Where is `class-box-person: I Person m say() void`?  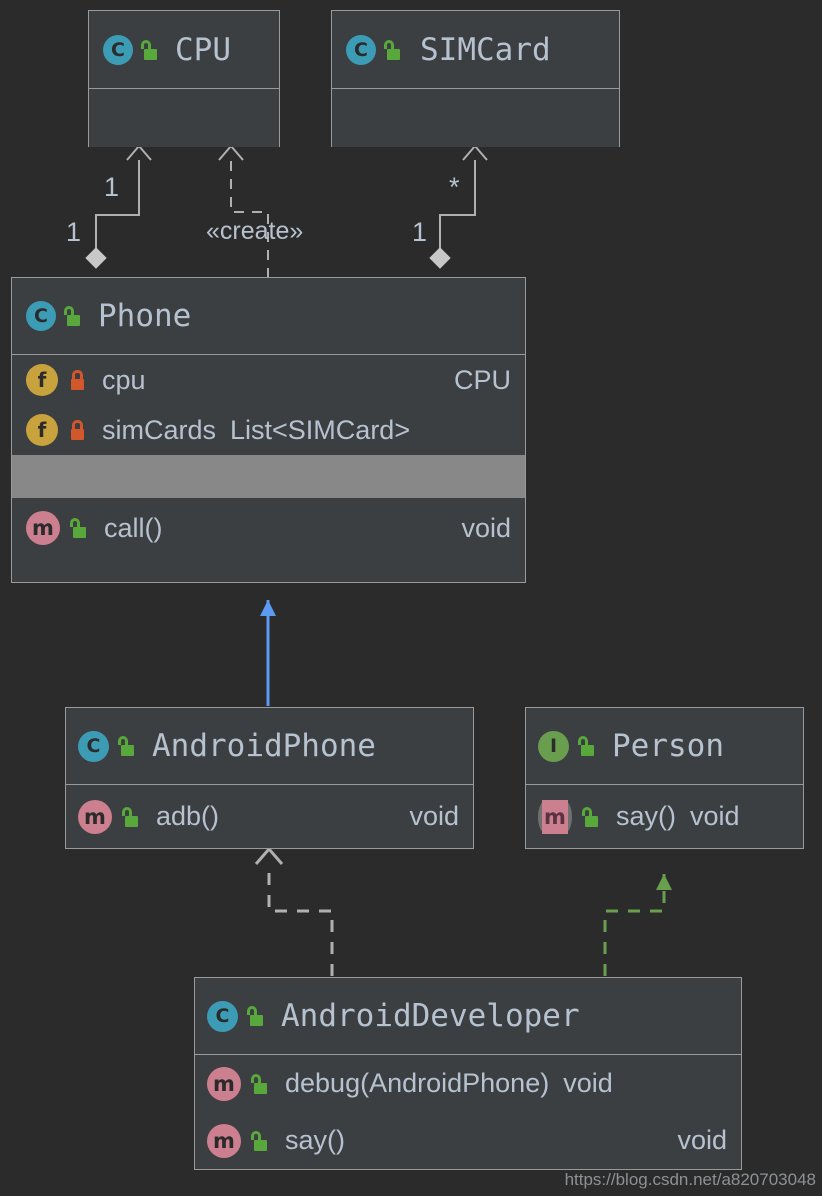 class-box-person: I Person m say() void is located at coordinates (664, 778).